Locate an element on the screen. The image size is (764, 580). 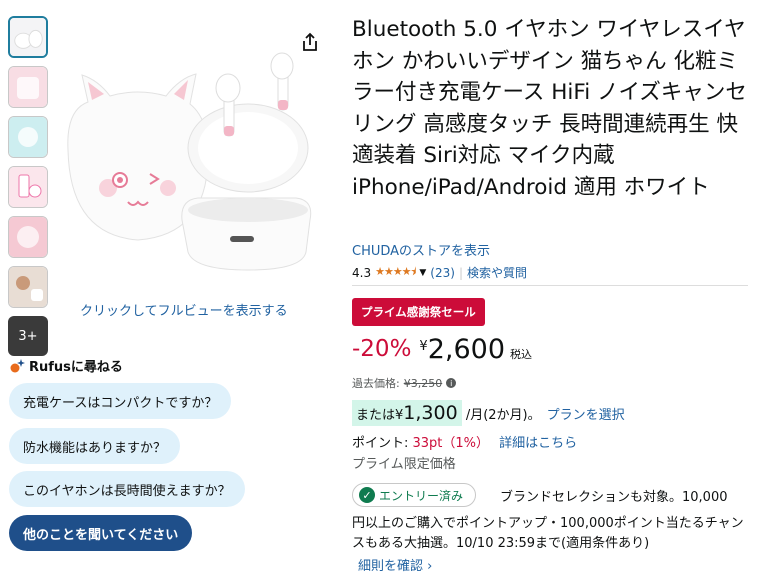
points-value: 33pt（1%） is located at coordinates (451, 443).